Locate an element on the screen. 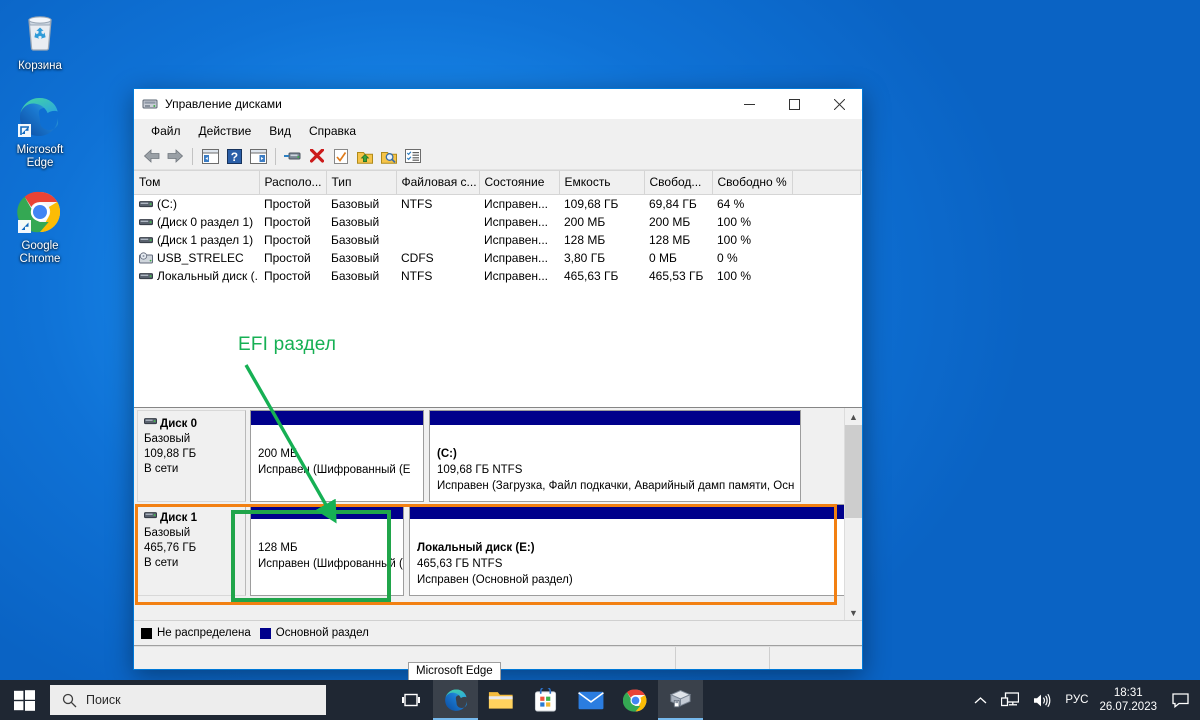  scrollbar-track is located at coordinates (853, 514).